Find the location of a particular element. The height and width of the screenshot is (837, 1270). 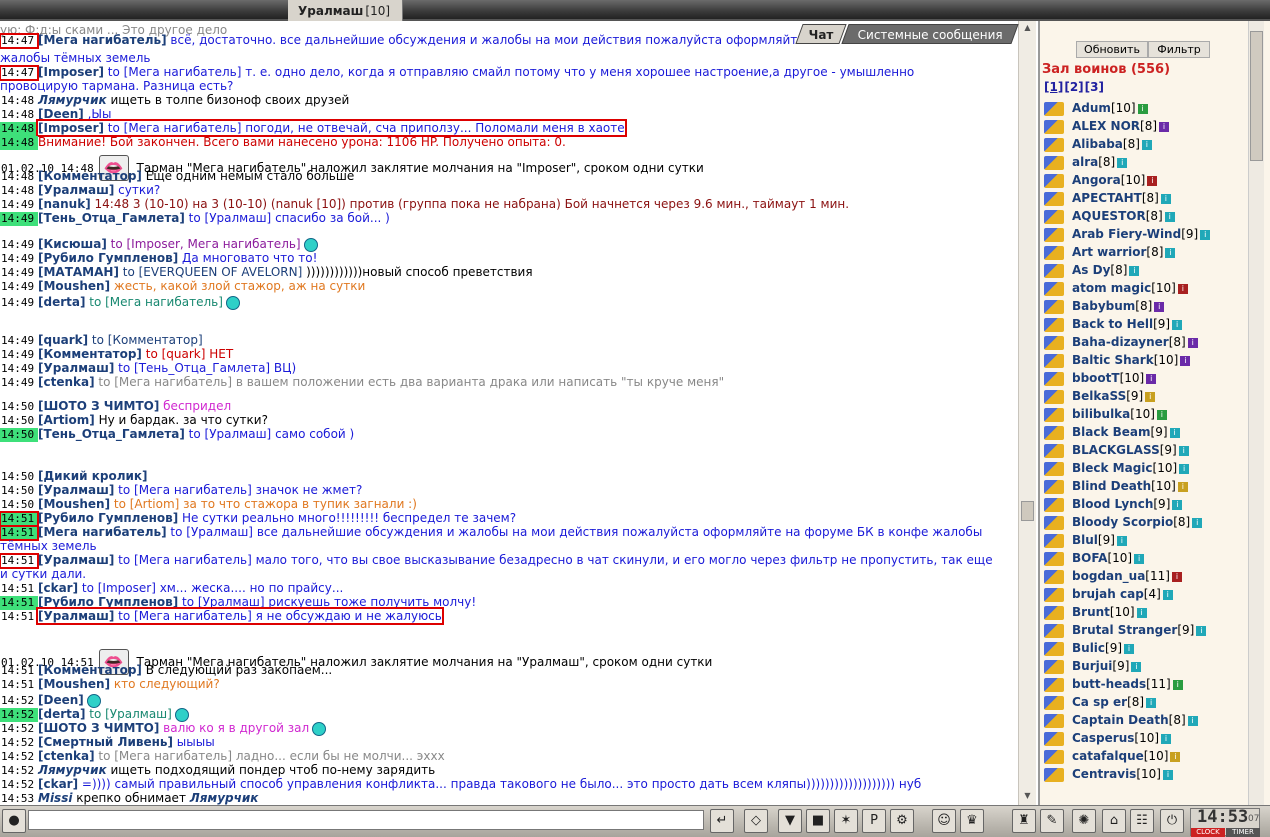

player-name: Bleck Magic is located at coordinates (1112, 468).